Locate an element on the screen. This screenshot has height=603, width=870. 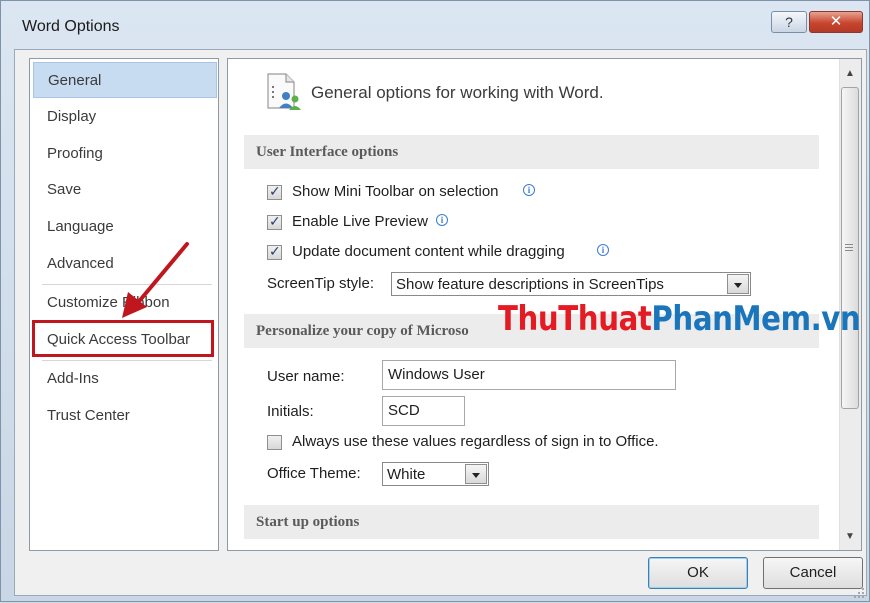
live-preview-checkbox is located at coordinates (274, 221).